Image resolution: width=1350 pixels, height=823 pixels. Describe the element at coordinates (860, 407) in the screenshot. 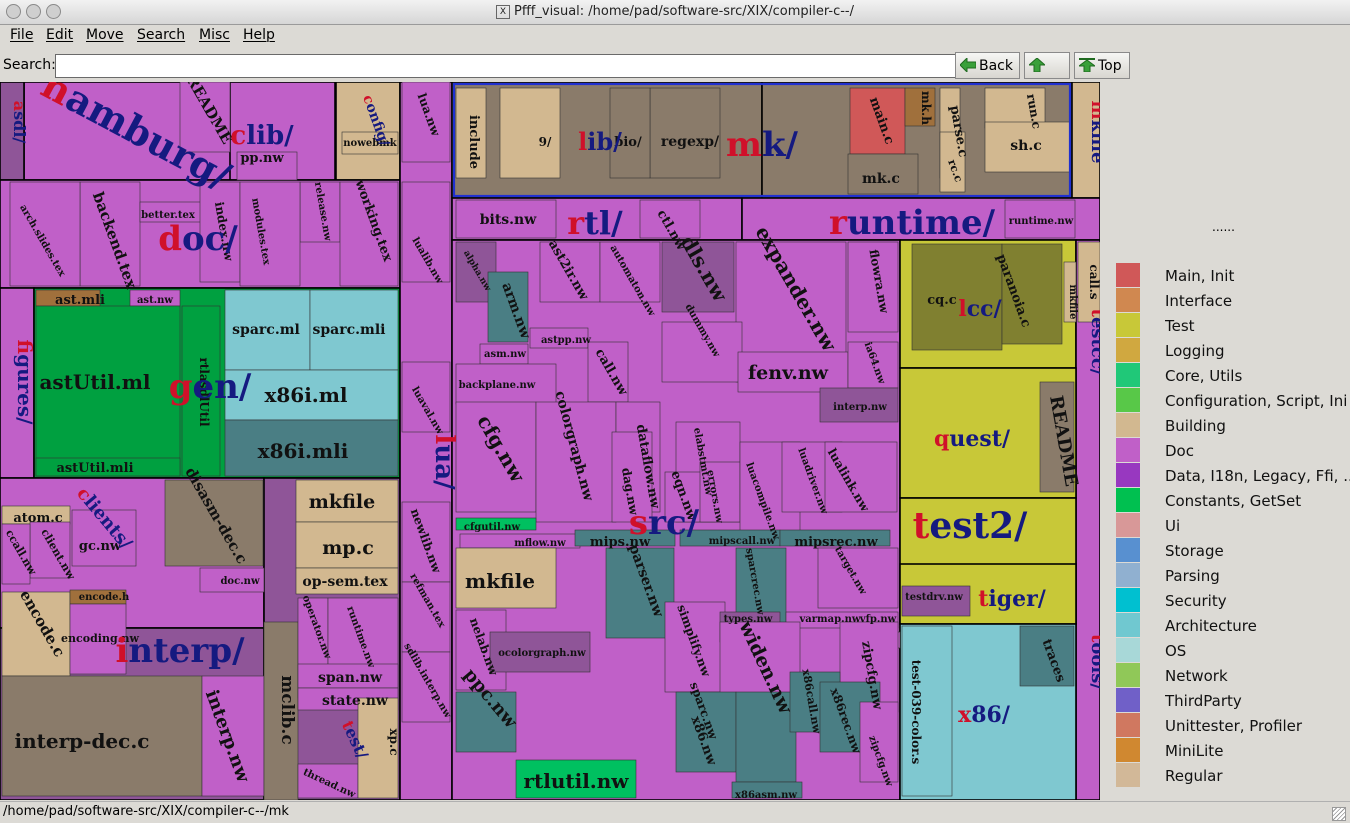

I see `file-label: interp.nw` at that location.